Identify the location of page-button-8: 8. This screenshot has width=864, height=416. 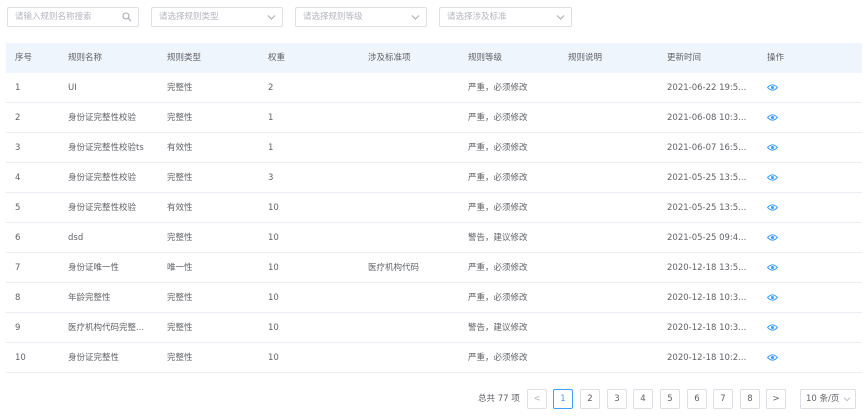
(750, 399).